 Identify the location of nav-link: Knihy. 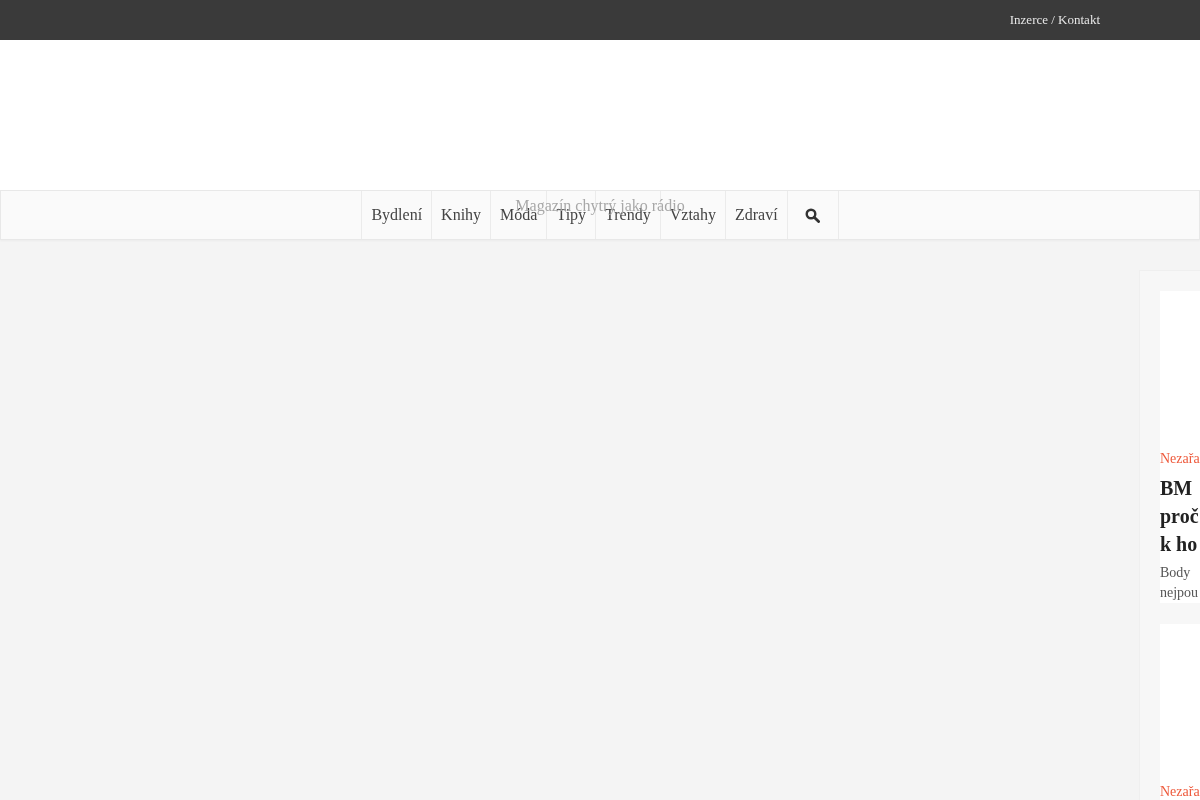
(461, 215).